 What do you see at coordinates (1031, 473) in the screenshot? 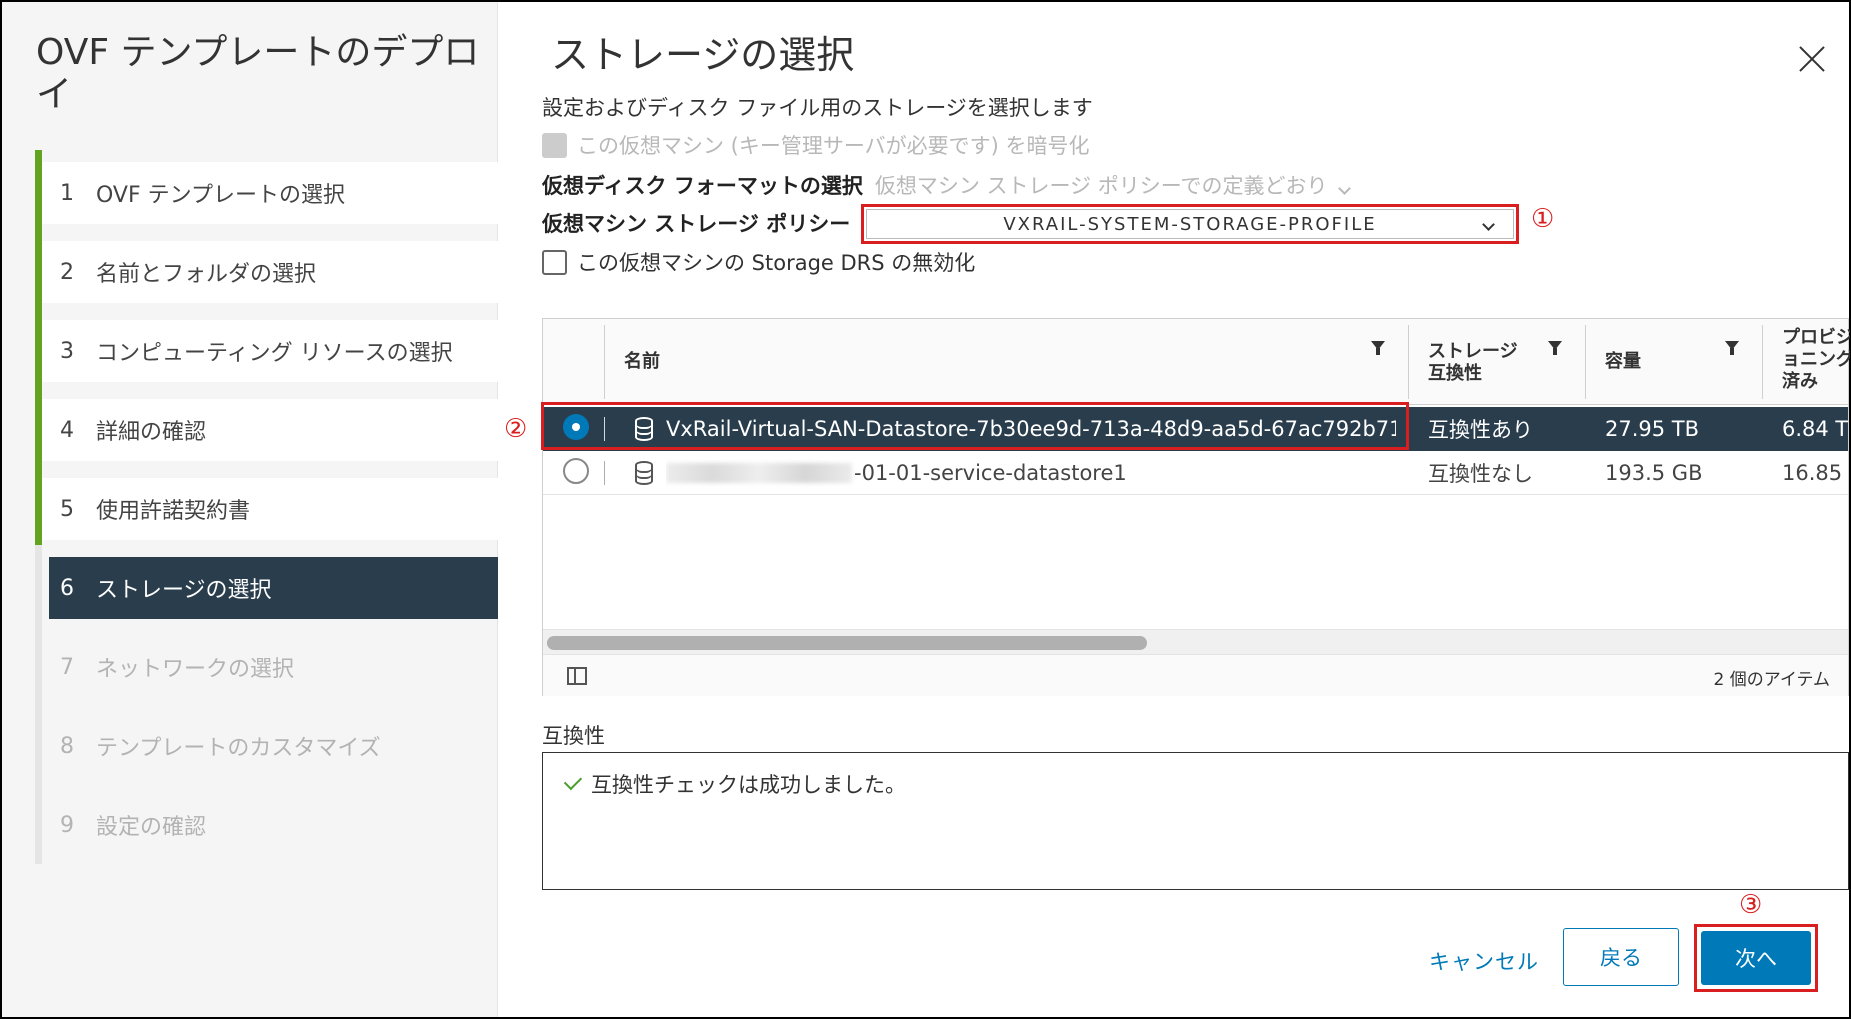
I see `cell-name: -01-01-service-datastore1` at bounding box center [1031, 473].